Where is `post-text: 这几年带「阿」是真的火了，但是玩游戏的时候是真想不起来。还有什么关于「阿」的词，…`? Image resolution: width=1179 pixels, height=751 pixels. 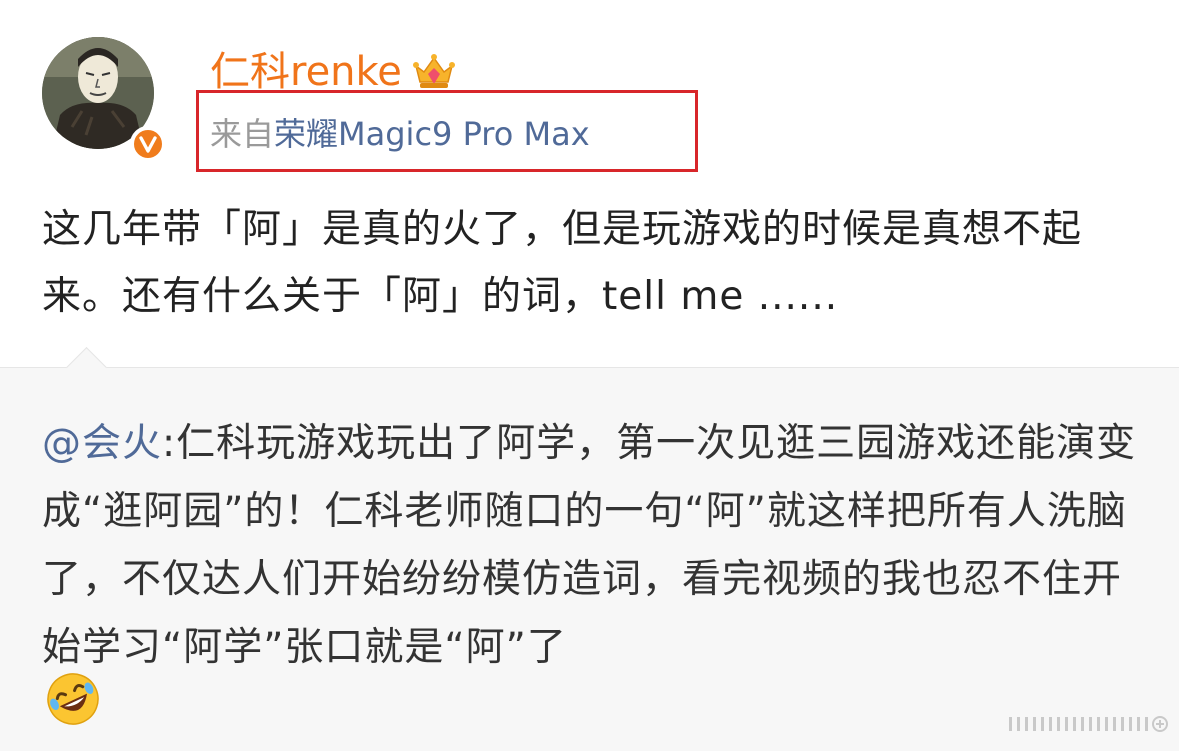 post-text: 这几年带「阿」是真的火了，但是玩游戏的时候是真想不起来。还有什么关于「阿」的词，… is located at coordinates (562, 263).